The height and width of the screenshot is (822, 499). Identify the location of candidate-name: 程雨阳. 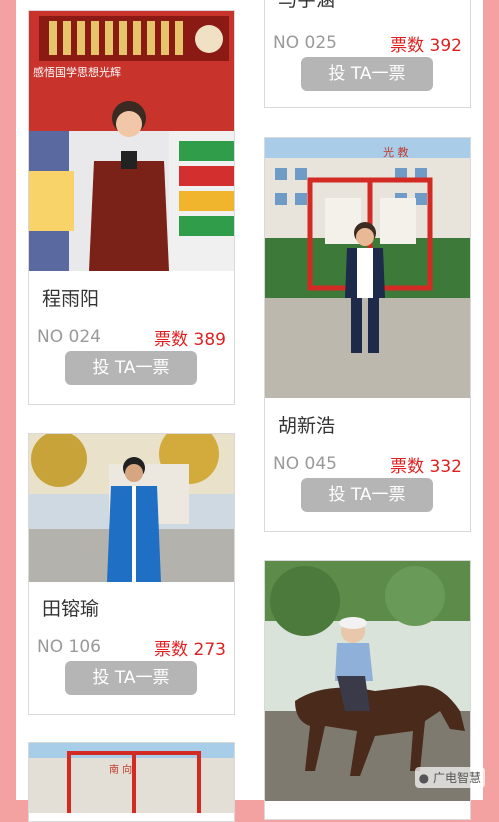
(71, 299).